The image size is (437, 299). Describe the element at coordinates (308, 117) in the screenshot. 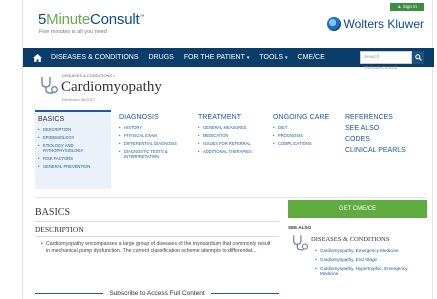

I see `menu-ongoing-care-heading: ONGOING CARE` at that location.